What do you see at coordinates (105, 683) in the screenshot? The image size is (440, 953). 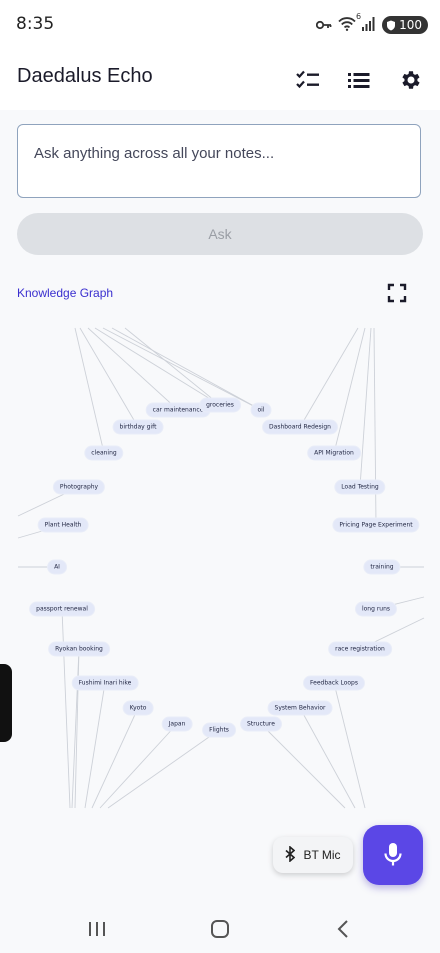 I see `graph-node: Fushimi Inari hike` at bounding box center [105, 683].